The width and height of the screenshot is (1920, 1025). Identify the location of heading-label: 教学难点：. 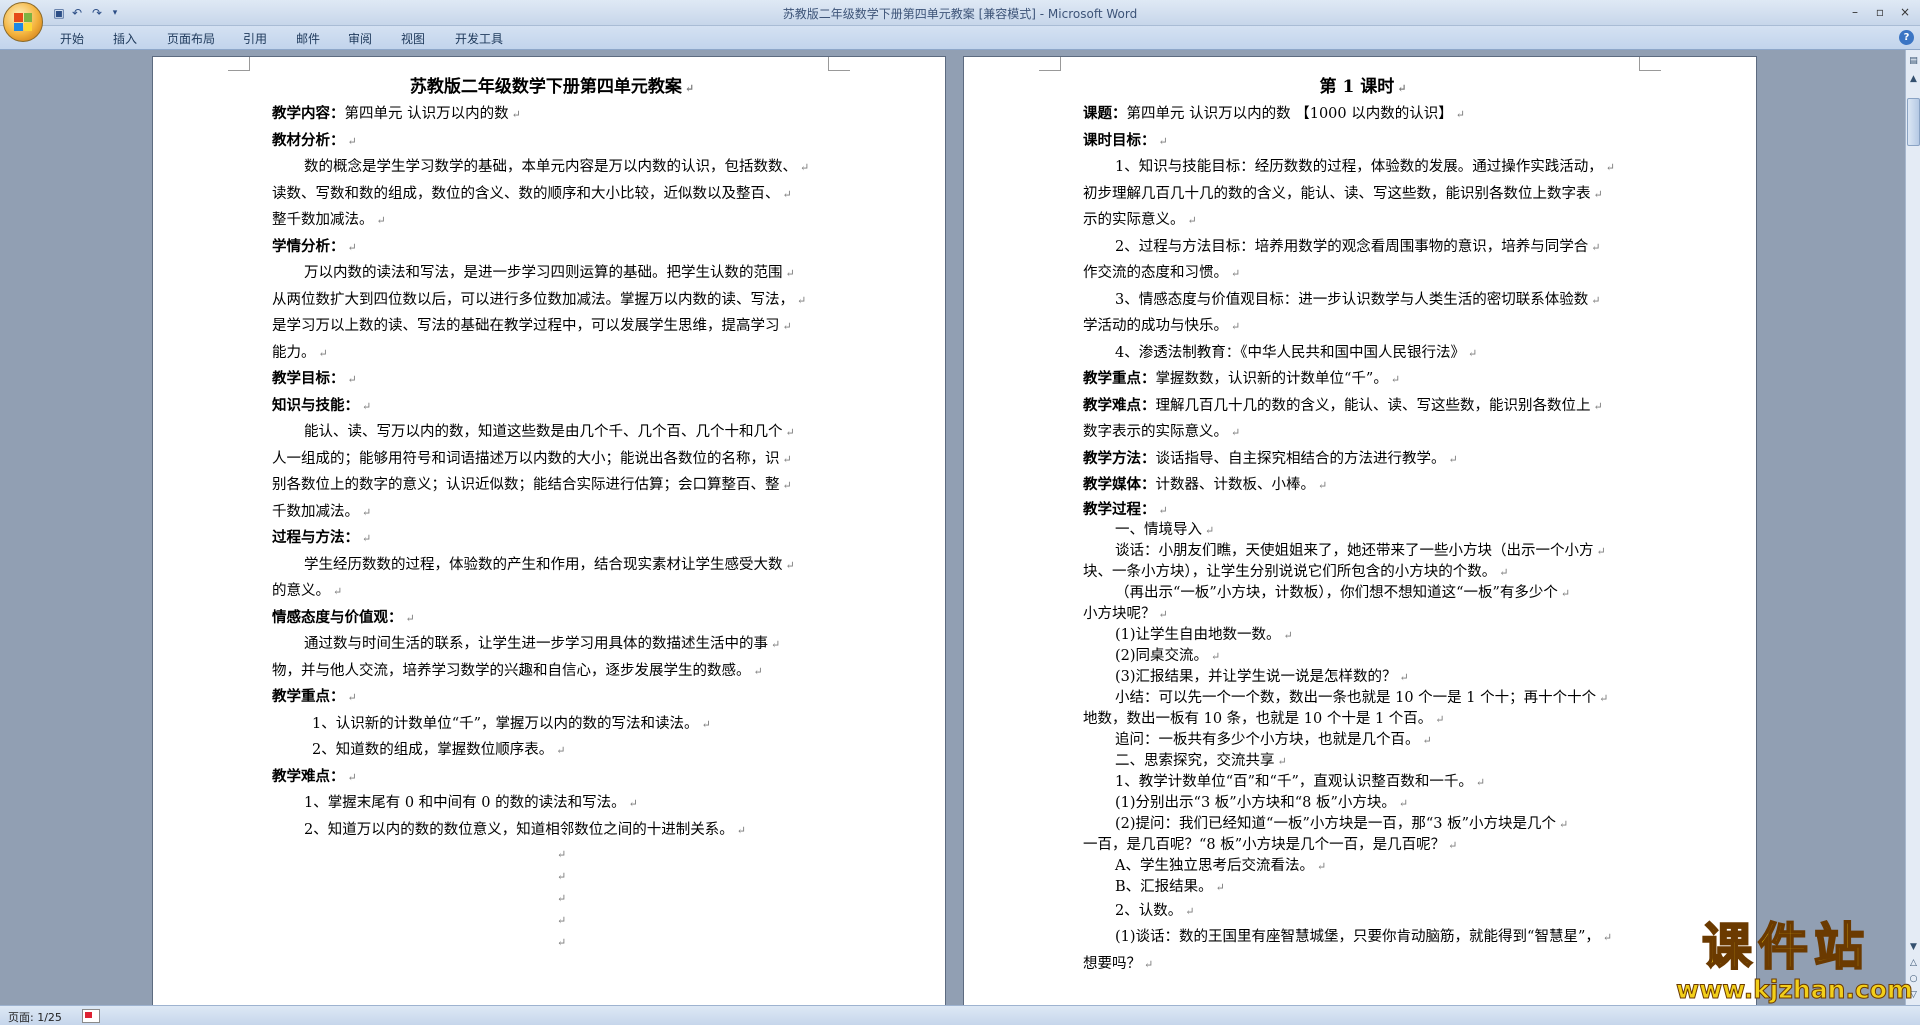
(1119, 405).